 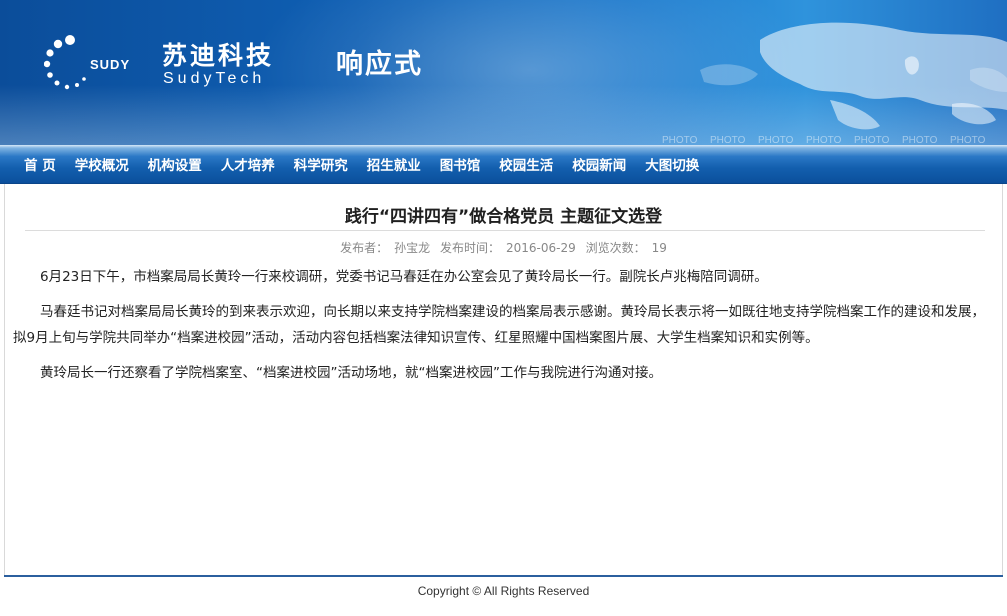 What do you see at coordinates (615, 248) in the screenshot?
I see `views-label: 浏览次数：` at bounding box center [615, 248].